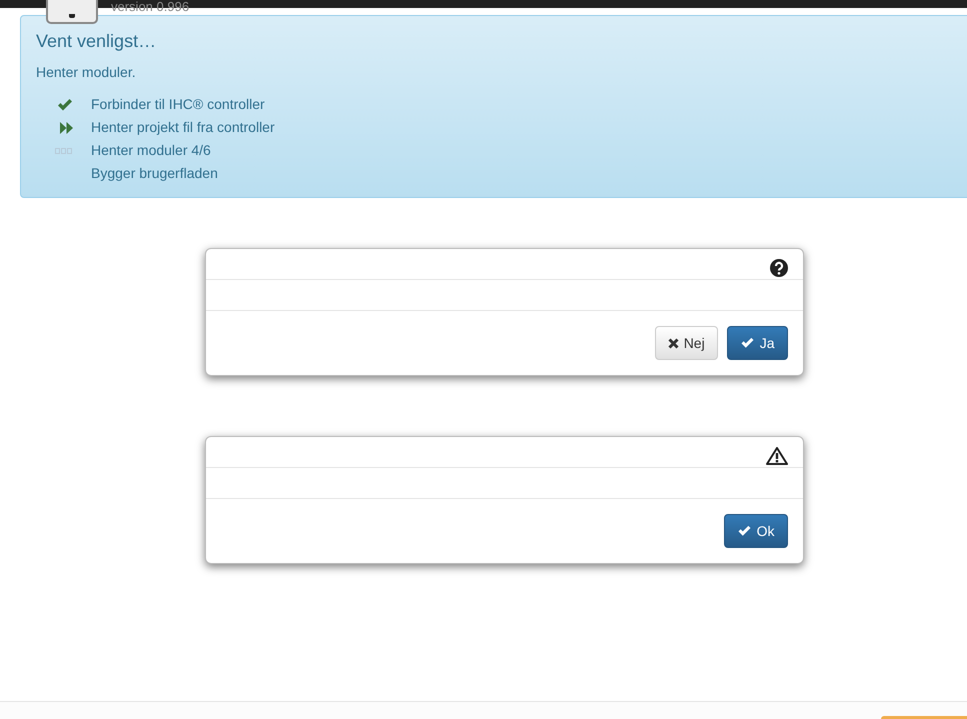  I want to click on alert-message: Henter moduler., so click(86, 72).